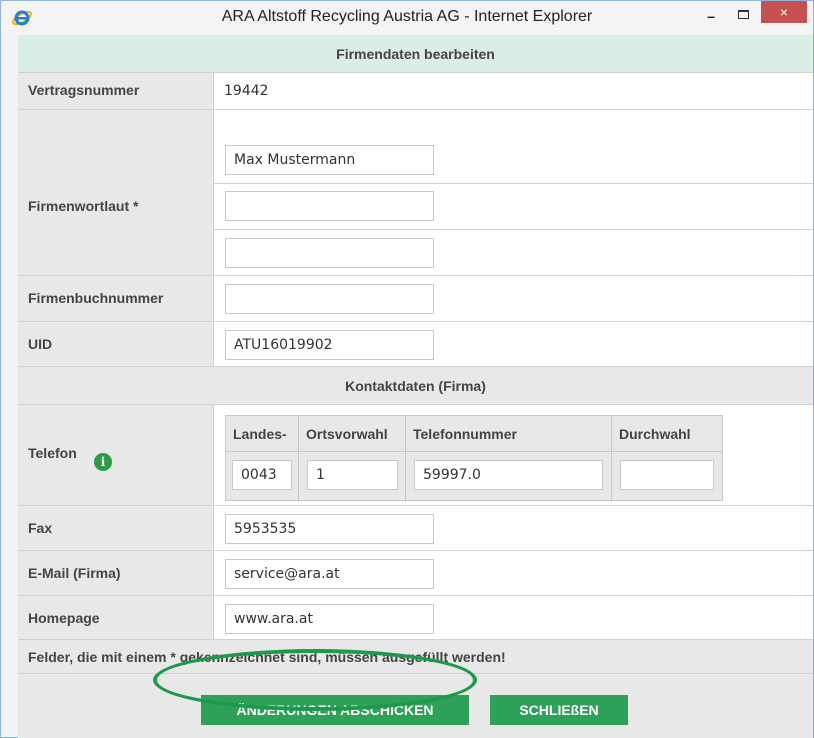  I want to click on label-vertragsnummer: Vertragsnummer, so click(84, 90).